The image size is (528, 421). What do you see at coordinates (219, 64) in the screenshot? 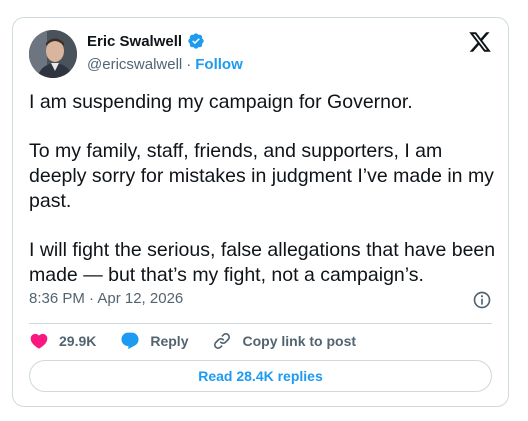
I see `follow-button: Follow` at bounding box center [219, 64].